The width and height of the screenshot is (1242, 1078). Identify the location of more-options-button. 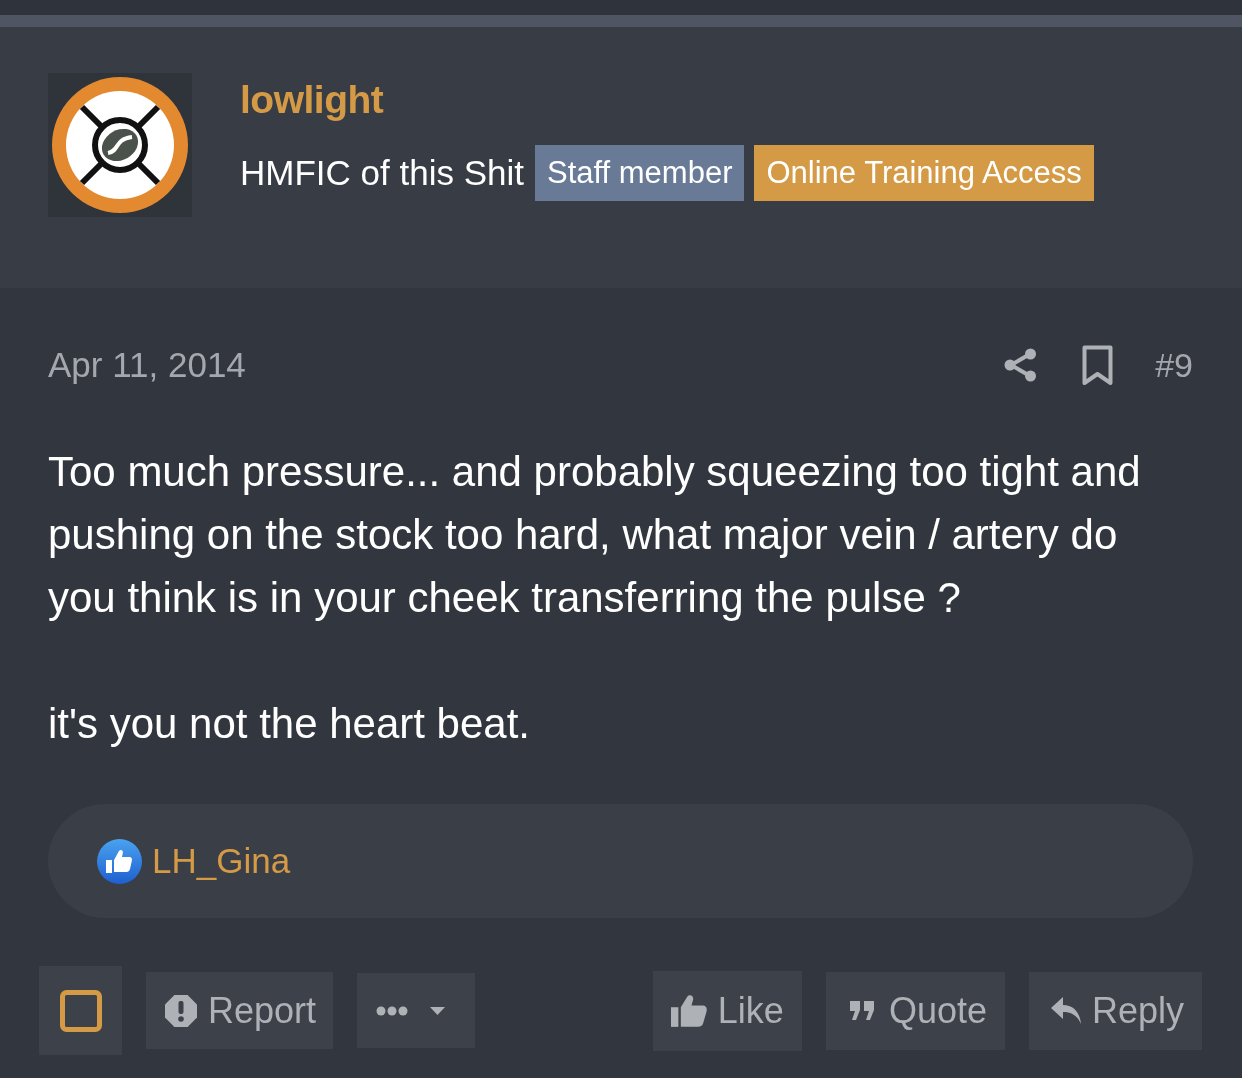
(416, 1010).